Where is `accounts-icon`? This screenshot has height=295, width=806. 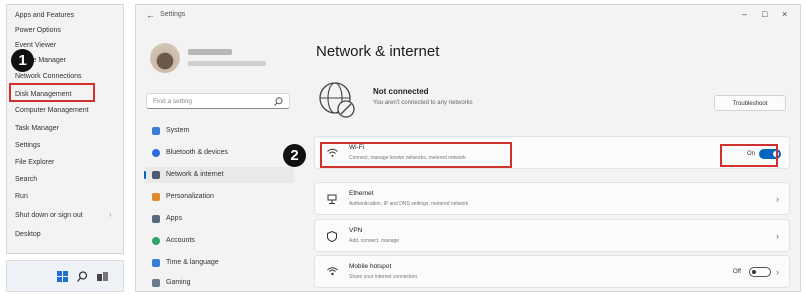 accounts-icon is located at coordinates (156, 241).